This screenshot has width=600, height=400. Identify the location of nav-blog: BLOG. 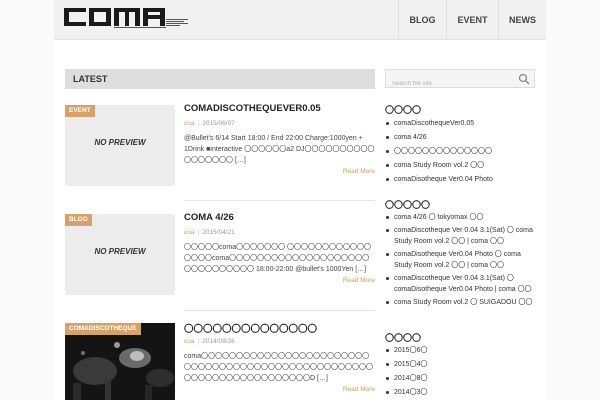
(422, 20).